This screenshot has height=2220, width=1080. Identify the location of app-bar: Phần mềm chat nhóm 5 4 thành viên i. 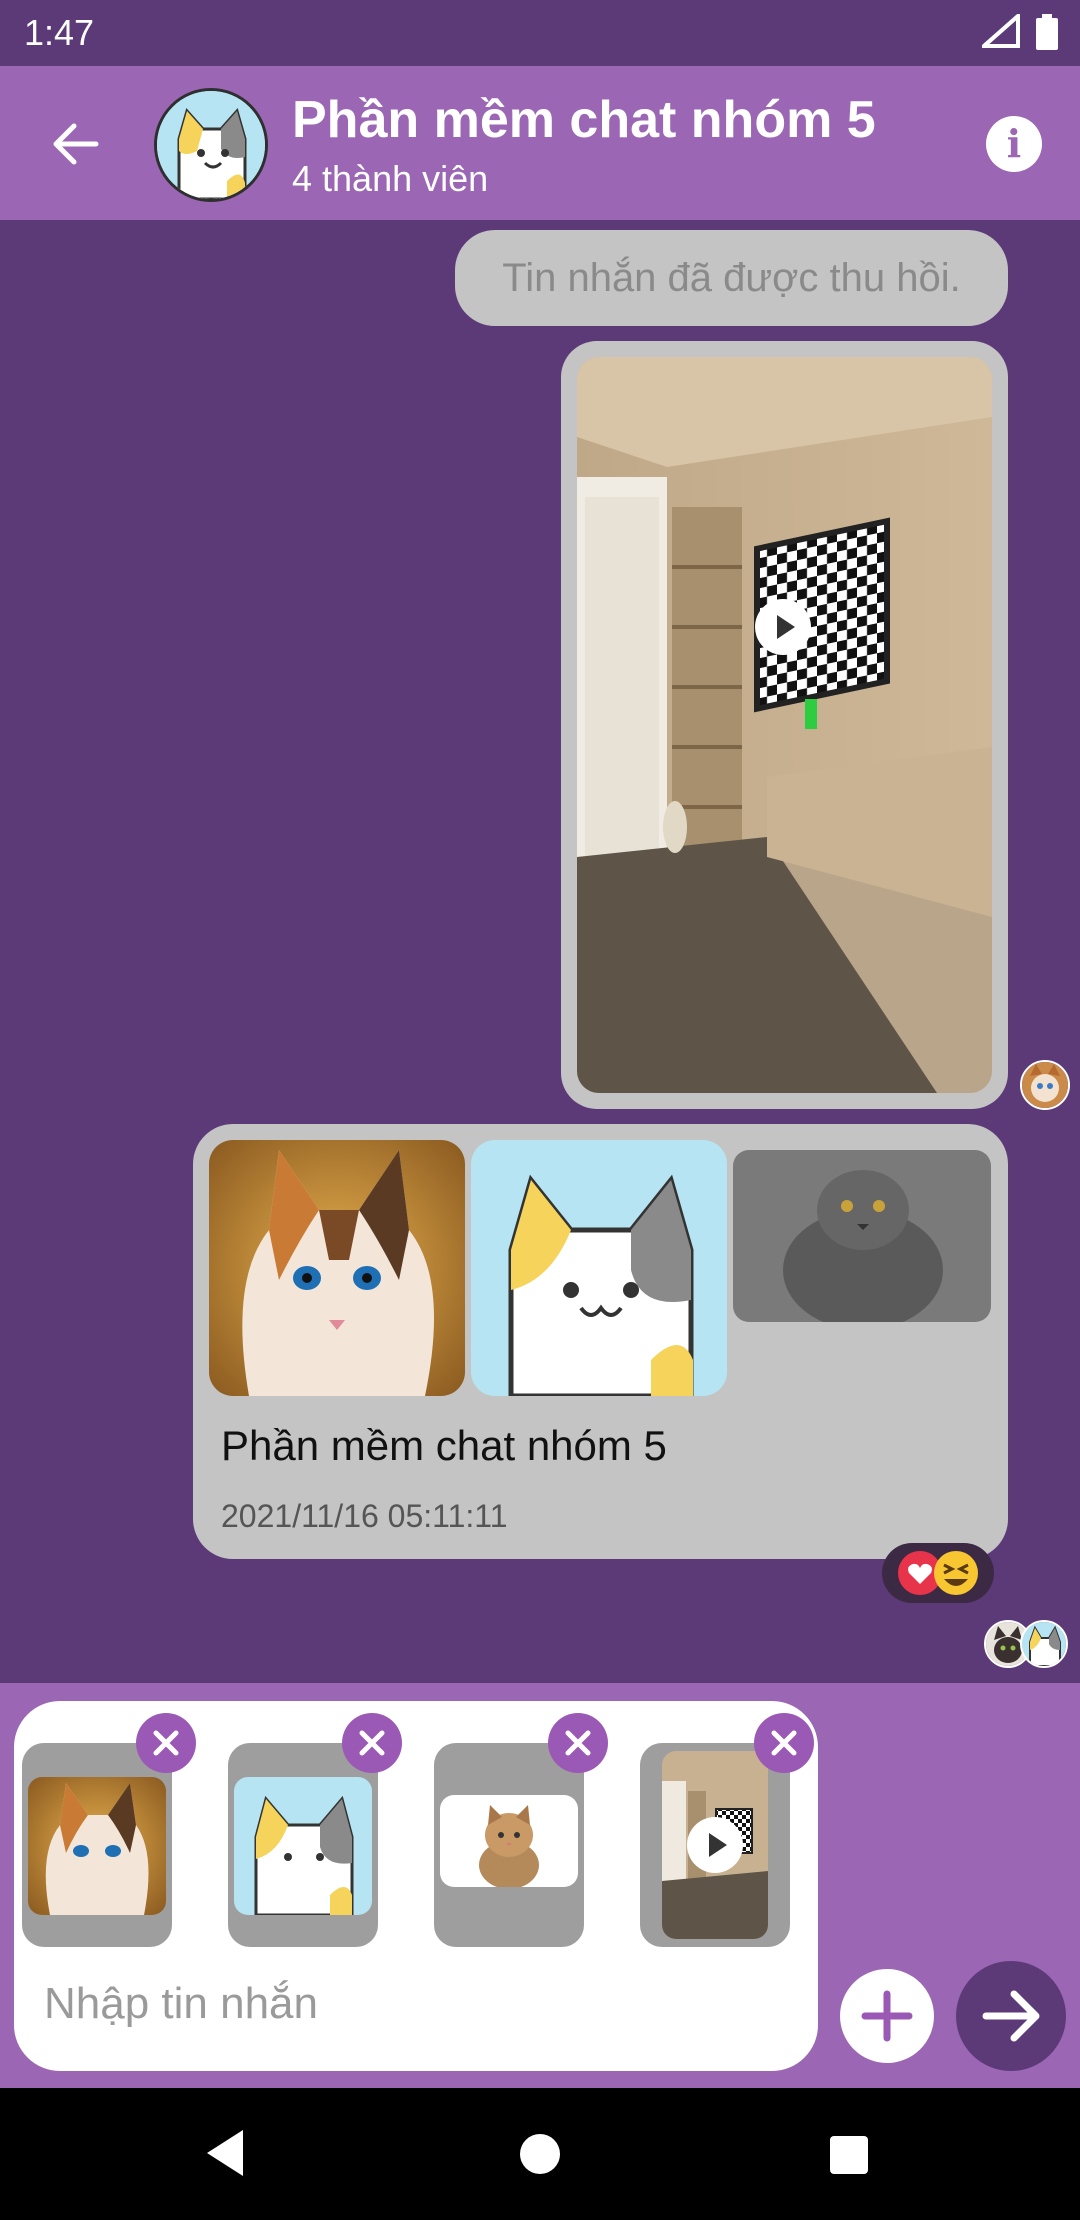
(540, 143).